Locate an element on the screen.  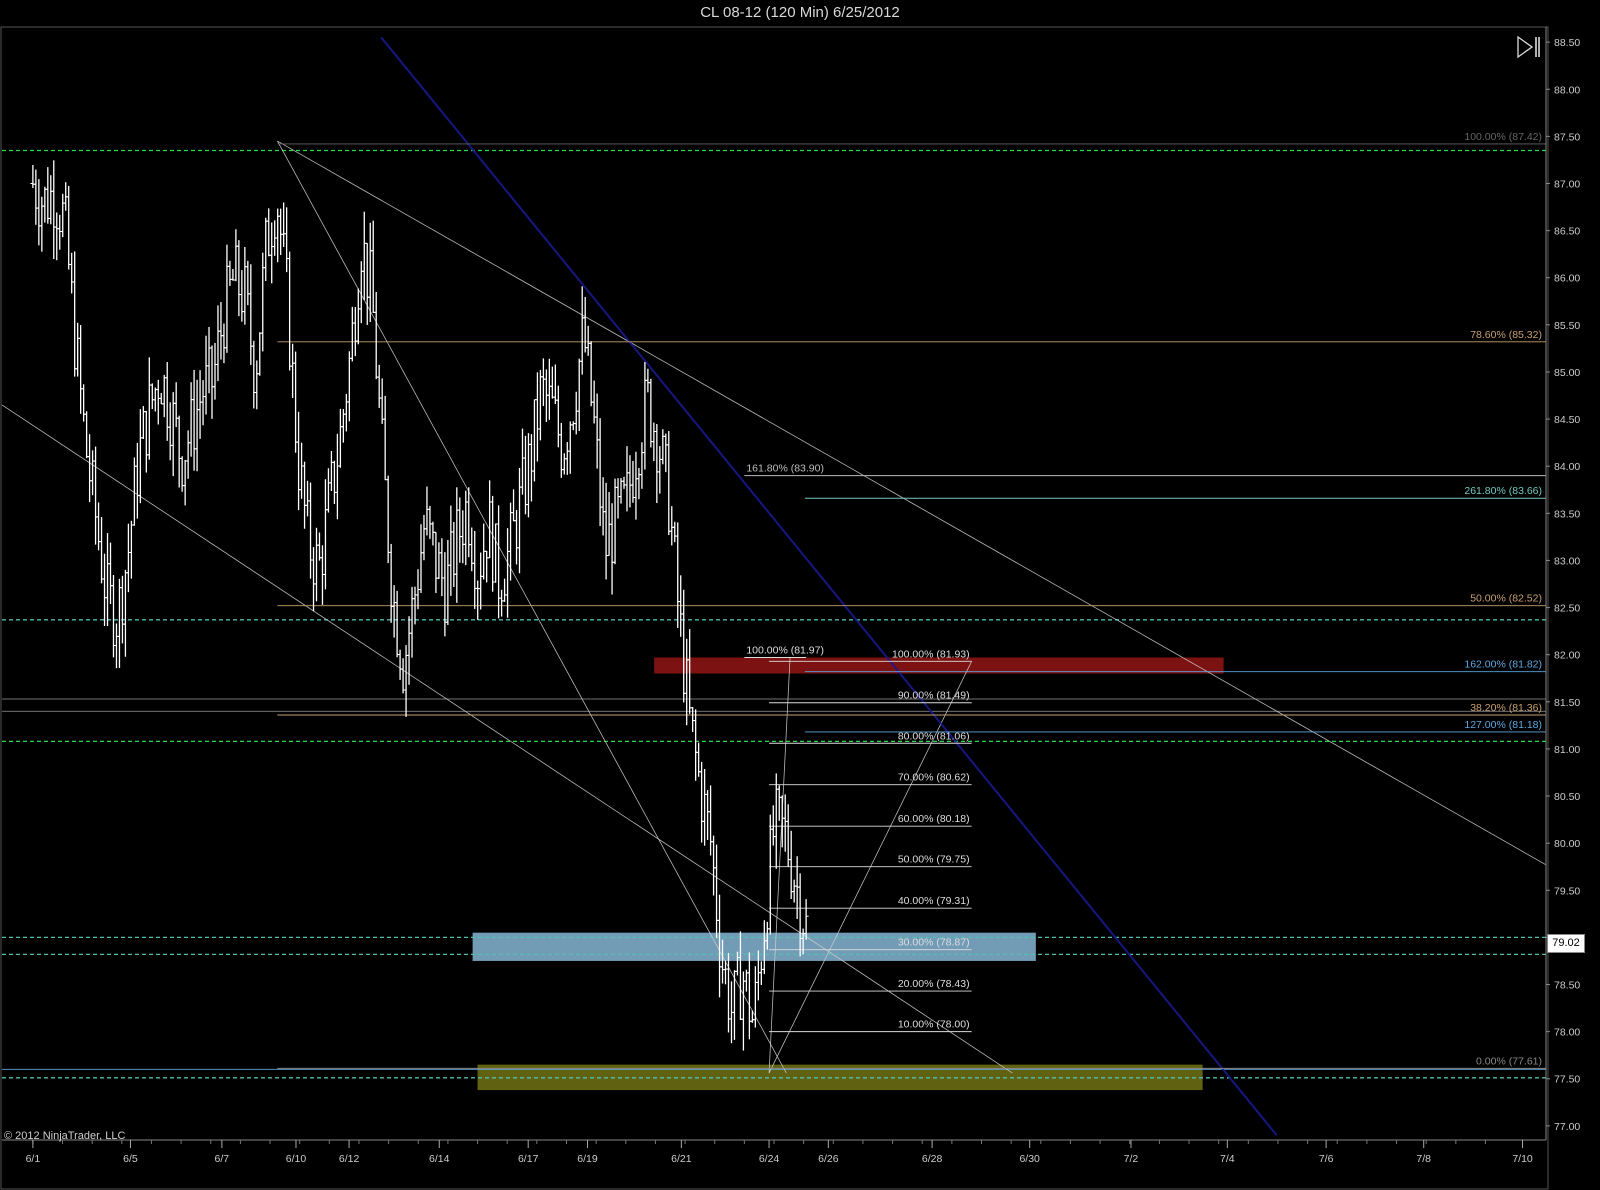
time-tick-label: 6/28 is located at coordinates (932, 1159).